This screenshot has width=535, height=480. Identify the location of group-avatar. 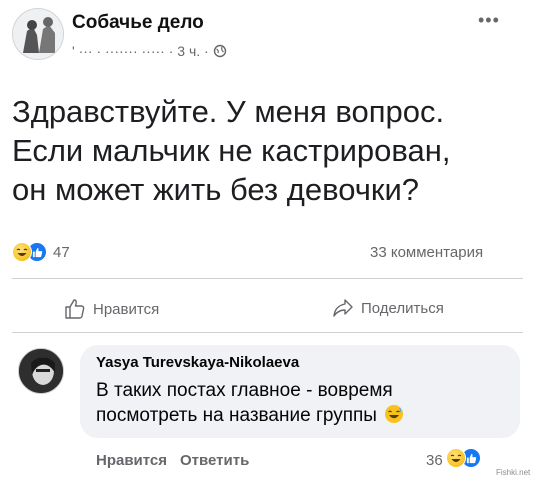
(38, 34).